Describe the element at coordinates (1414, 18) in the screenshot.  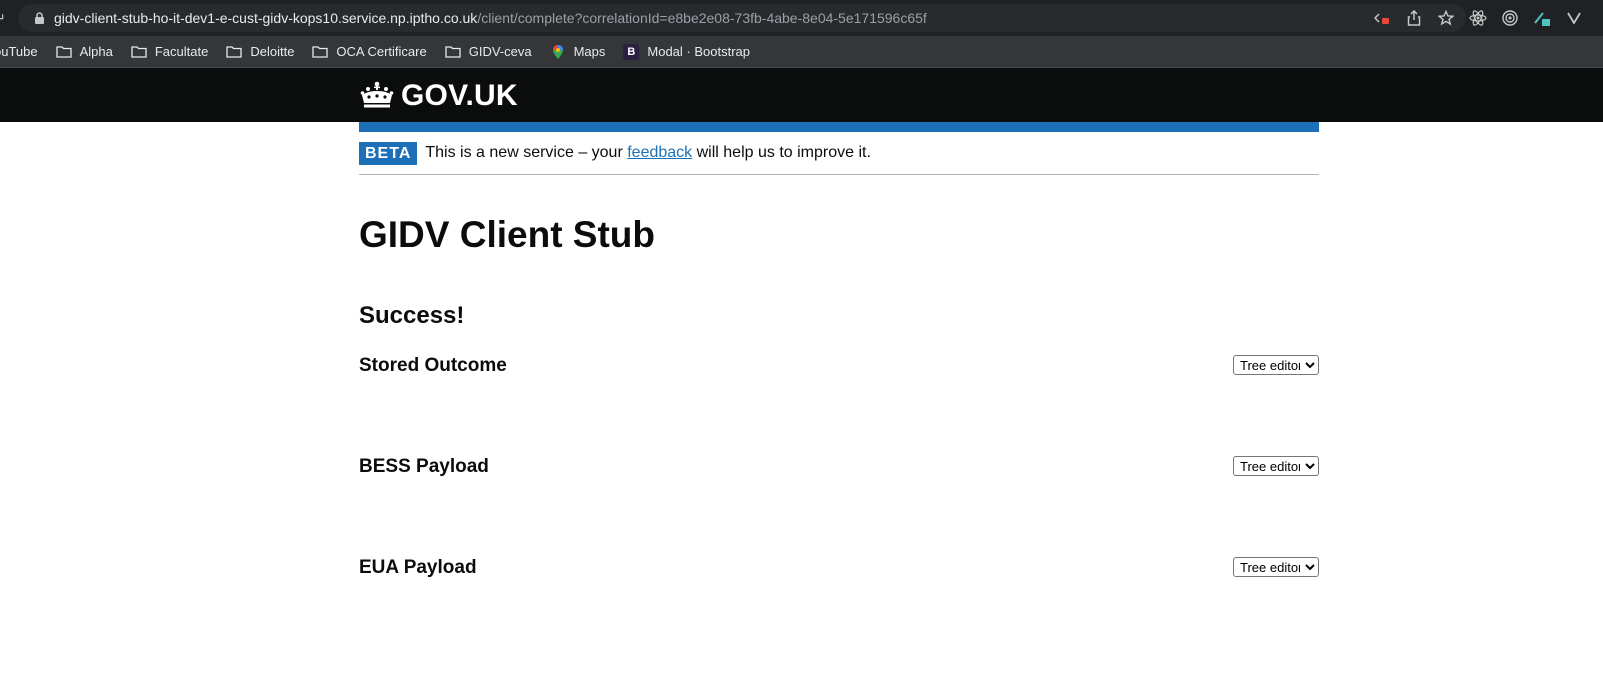
I see `share-icon` at that location.